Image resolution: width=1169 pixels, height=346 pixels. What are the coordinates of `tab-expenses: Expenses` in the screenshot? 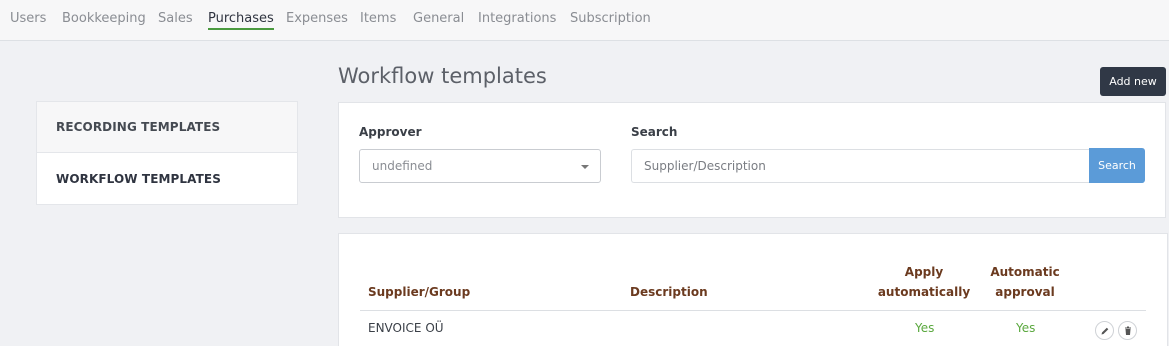 It's located at (317, 18).